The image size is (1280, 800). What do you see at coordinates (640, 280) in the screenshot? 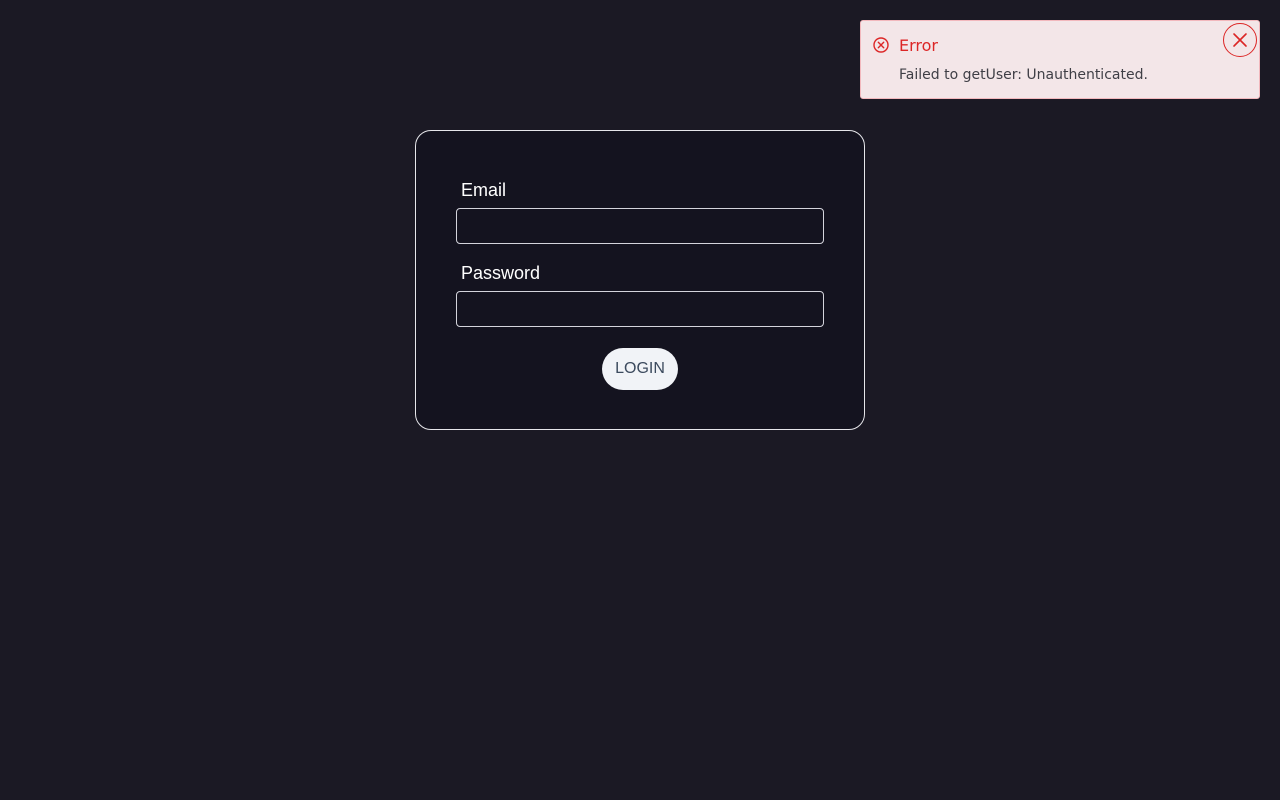
I see `login-card: Email Password LOGIN` at bounding box center [640, 280].